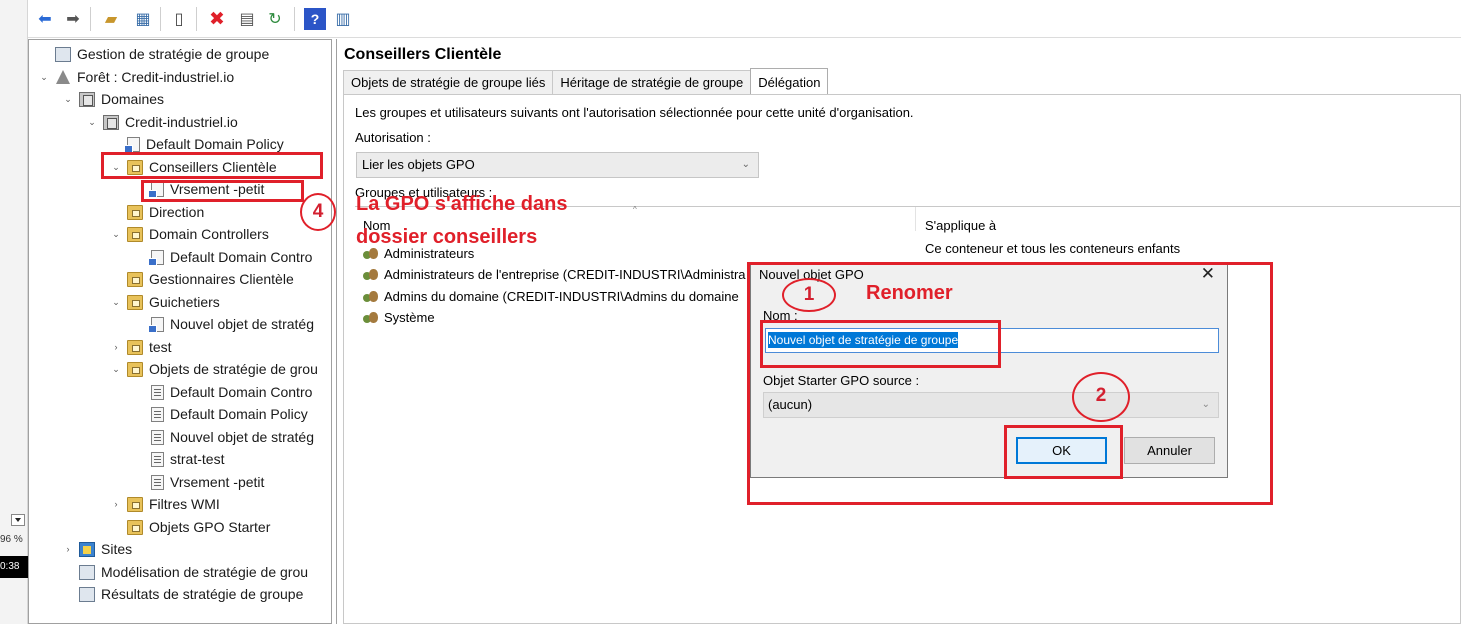  What do you see at coordinates (153, 54) in the screenshot?
I see `tree-item-gpmc-root: Gestion de stratégie de groupe` at bounding box center [153, 54].